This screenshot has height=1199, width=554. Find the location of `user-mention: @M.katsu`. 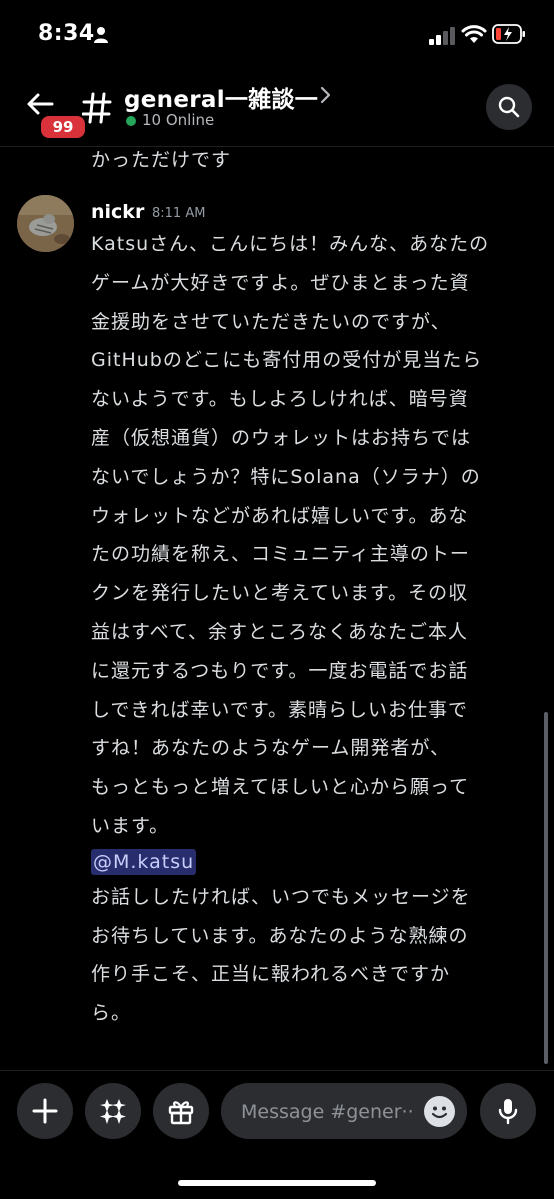

user-mention: @M.katsu is located at coordinates (144, 861).